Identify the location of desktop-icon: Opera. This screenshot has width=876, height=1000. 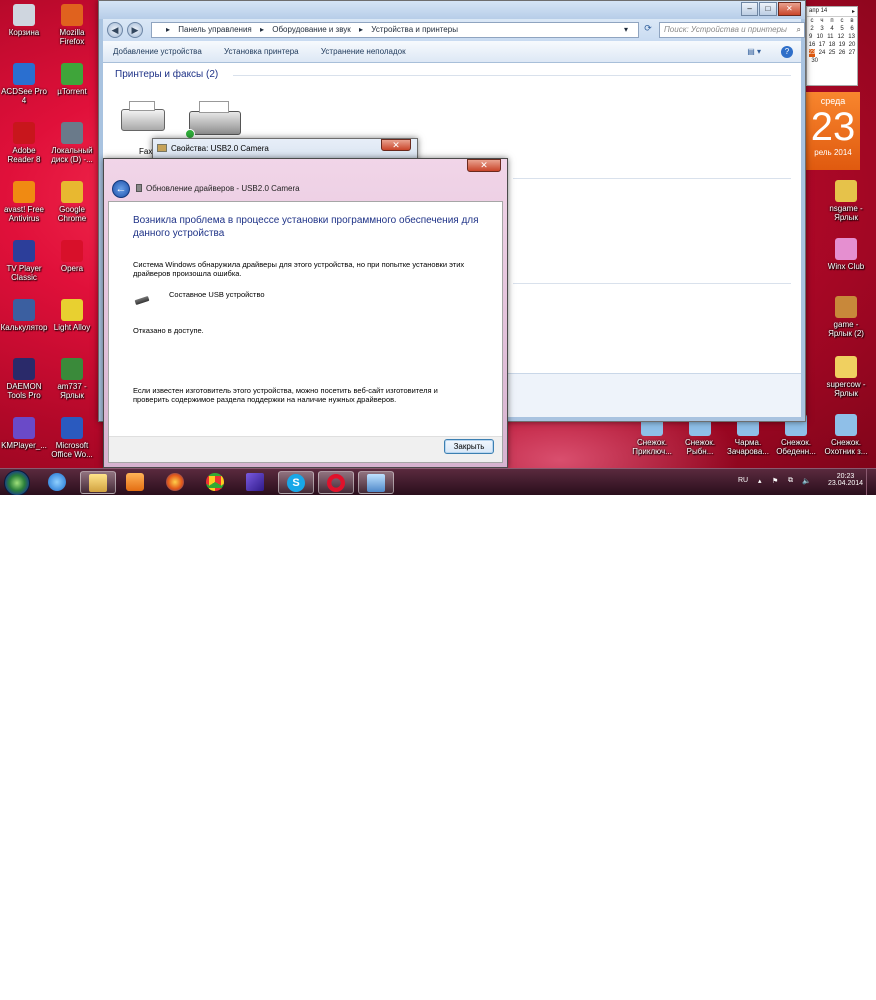
(72, 256).